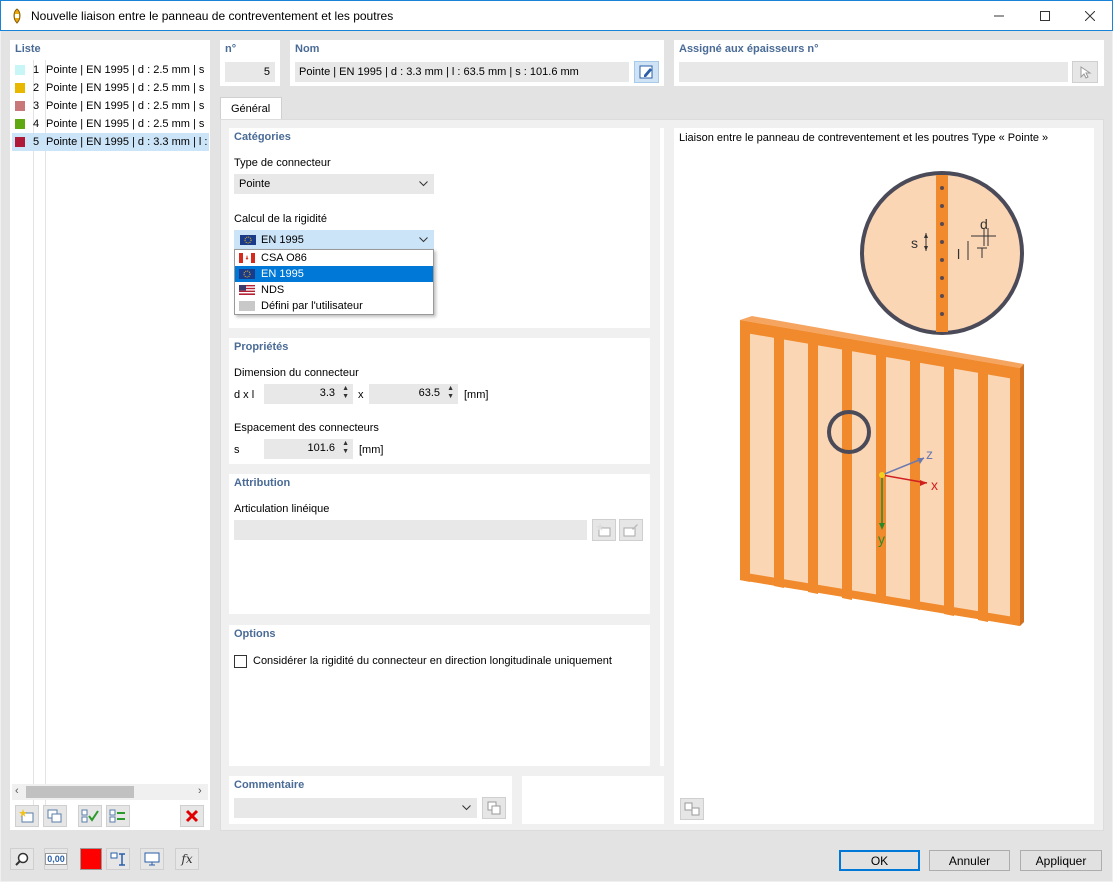 The height and width of the screenshot is (882, 1113). Describe the element at coordinates (1022, 495) in the screenshot. I see `panel-side` at that location.